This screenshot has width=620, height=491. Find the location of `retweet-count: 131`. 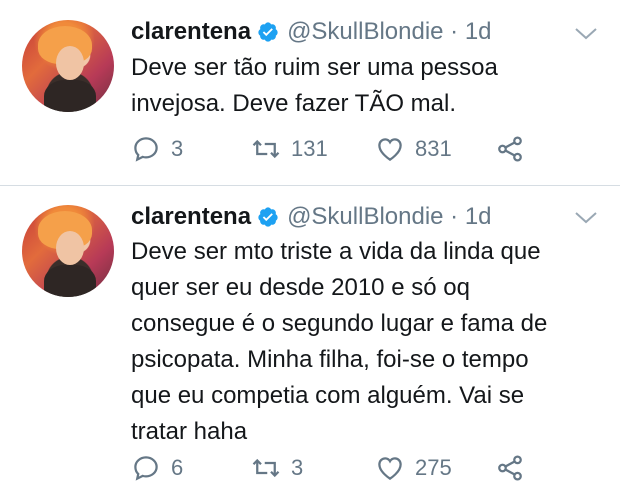

retweet-count: 131 is located at coordinates (309, 148).